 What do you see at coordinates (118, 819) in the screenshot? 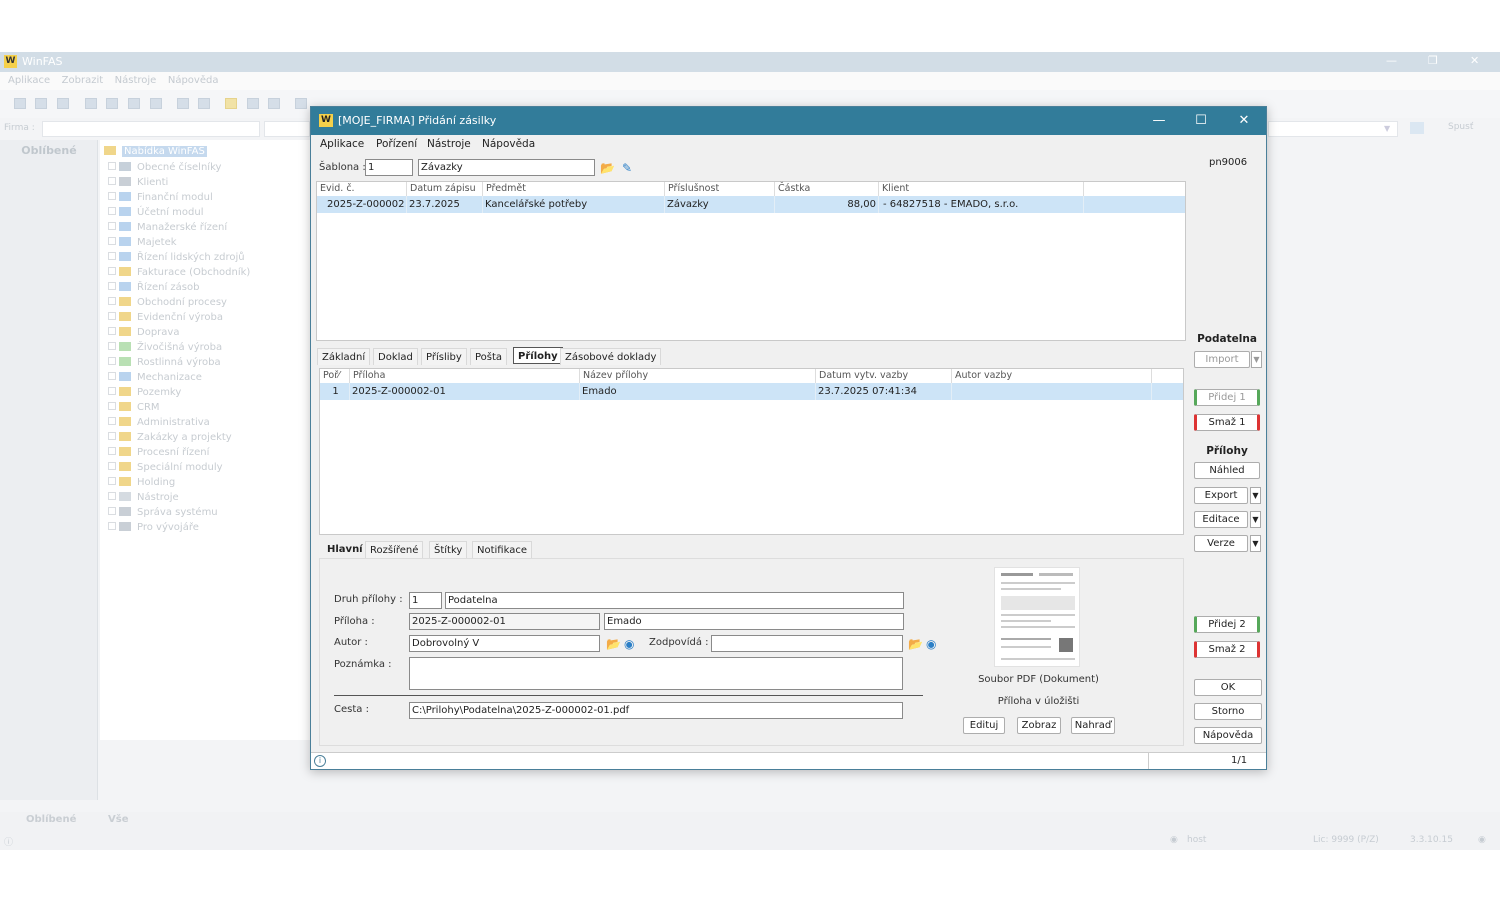
I see `tab-vse: Vše` at bounding box center [118, 819].